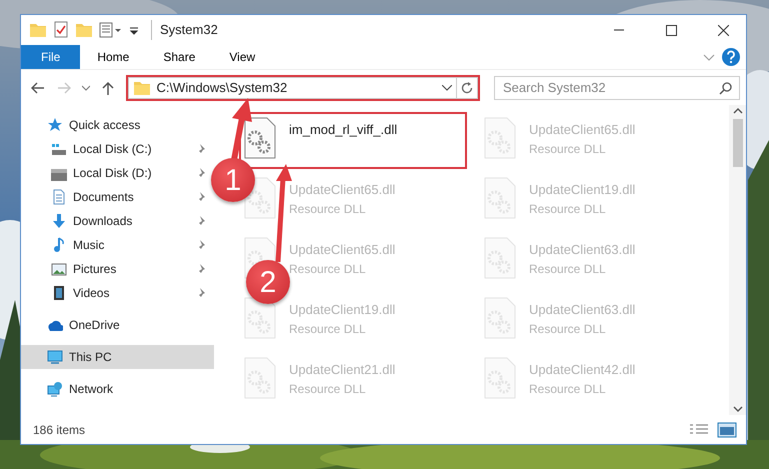 The height and width of the screenshot is (469, 769). Describe the element at coordinates (117, 389) in the screenshot. I see `navigation-item: Network` at that location.